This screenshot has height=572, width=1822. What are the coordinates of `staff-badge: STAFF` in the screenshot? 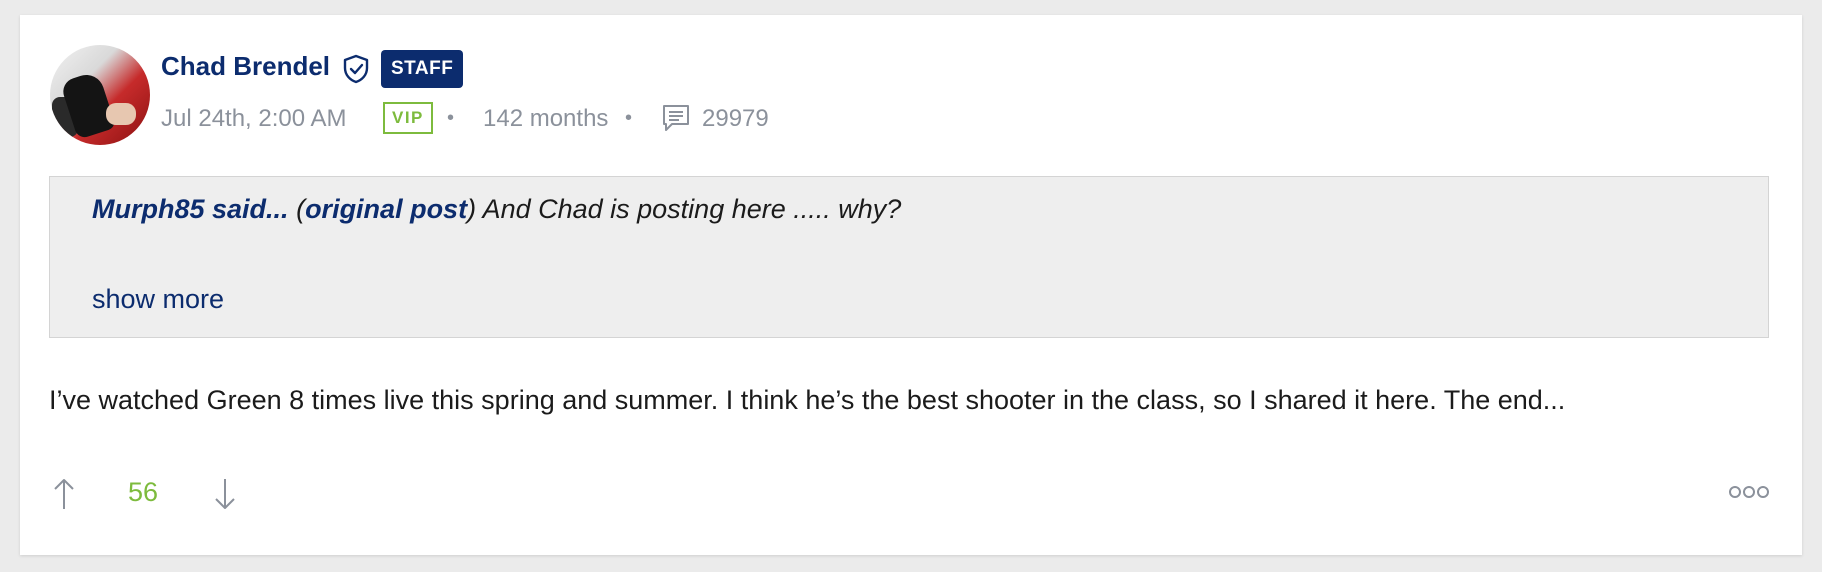 It's located at (422, 69).